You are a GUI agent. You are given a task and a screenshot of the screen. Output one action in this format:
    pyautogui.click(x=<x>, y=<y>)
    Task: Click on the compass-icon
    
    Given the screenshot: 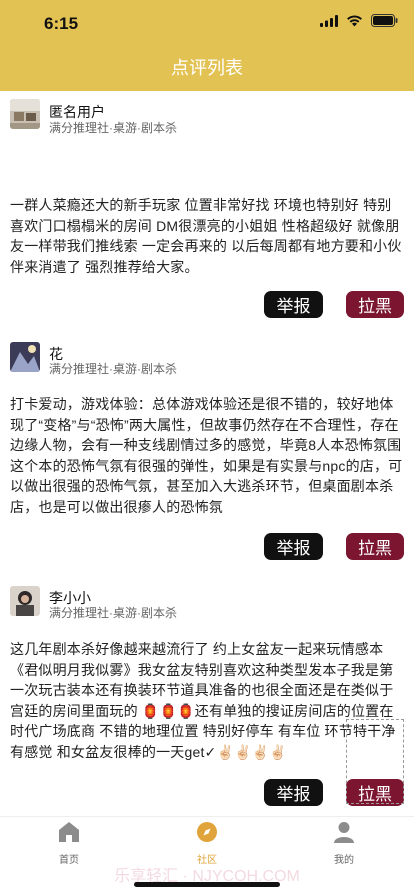 What is the action you would take?
    pyautogui.click(x=207, y=832)
    